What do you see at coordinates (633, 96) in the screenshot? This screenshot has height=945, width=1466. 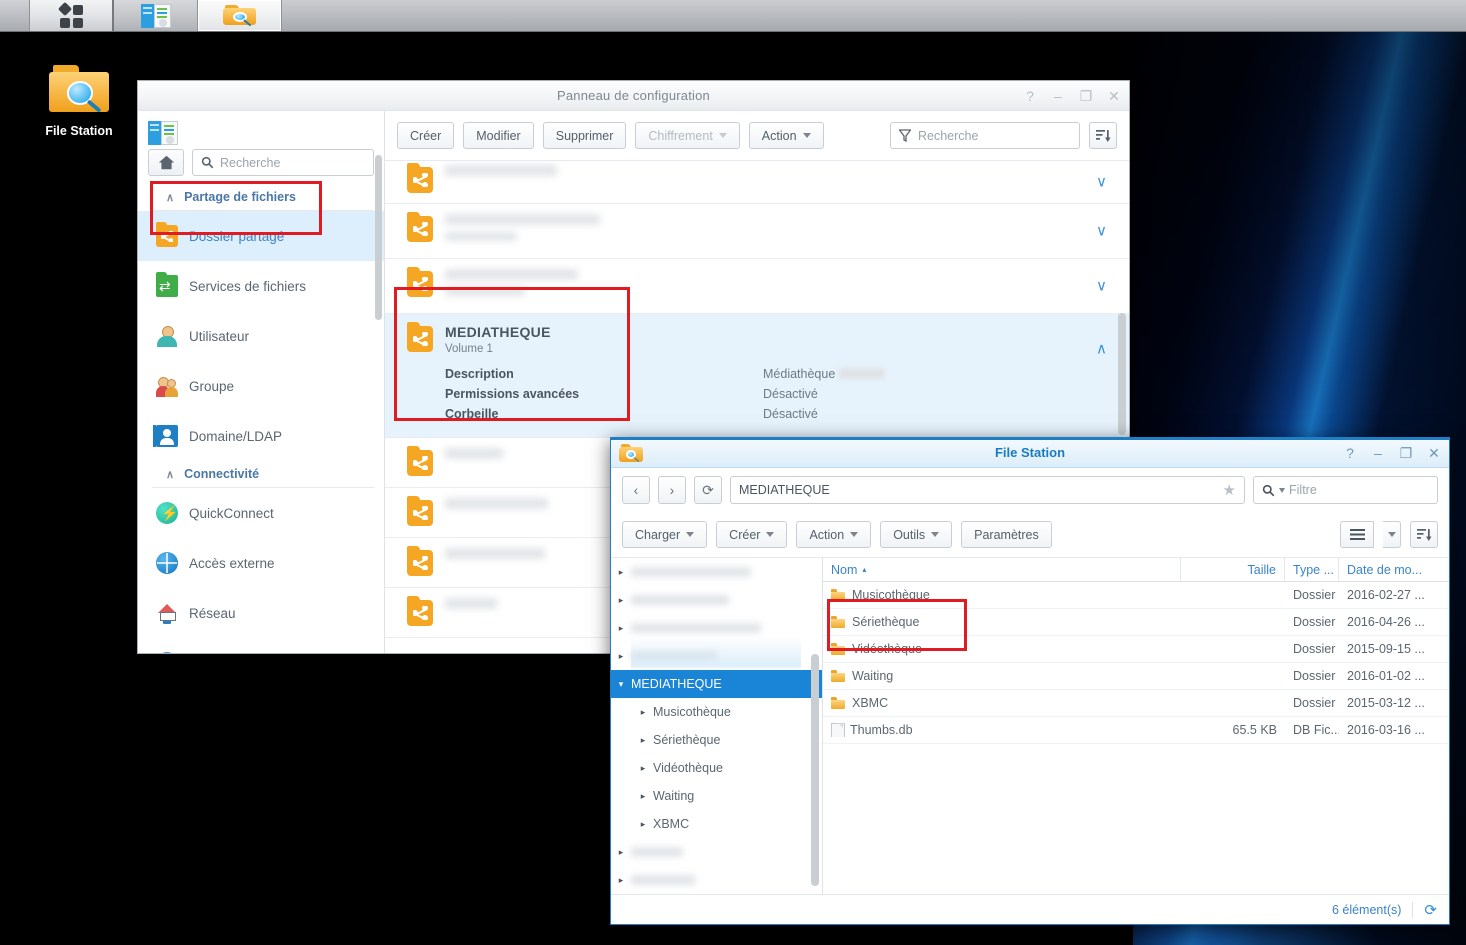 I see `control-panel-titlebar: Panneau de configuration ? – ❐ ✕` at bounding box center [633, 96].